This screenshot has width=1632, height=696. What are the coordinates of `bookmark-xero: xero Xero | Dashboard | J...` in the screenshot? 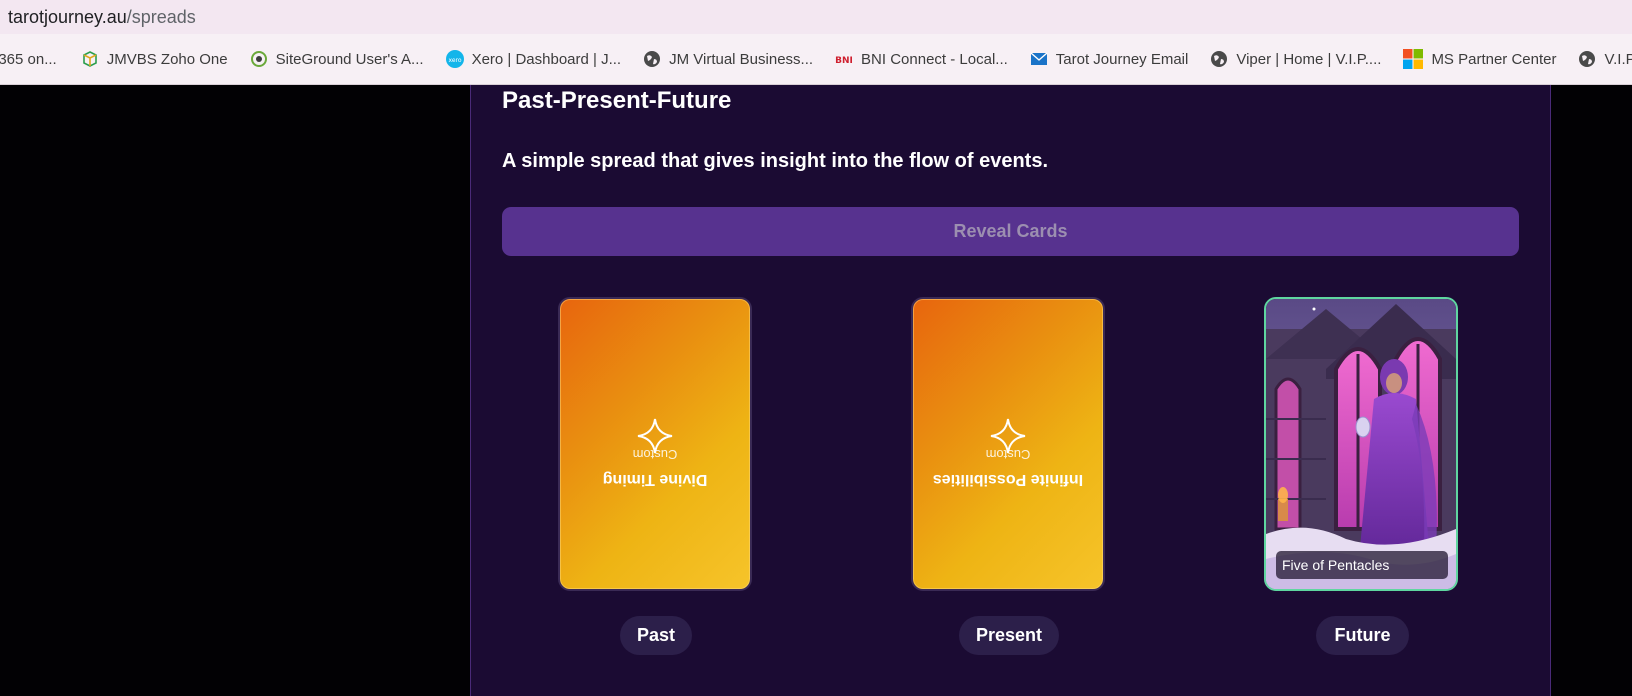 It's located at (533, 59).